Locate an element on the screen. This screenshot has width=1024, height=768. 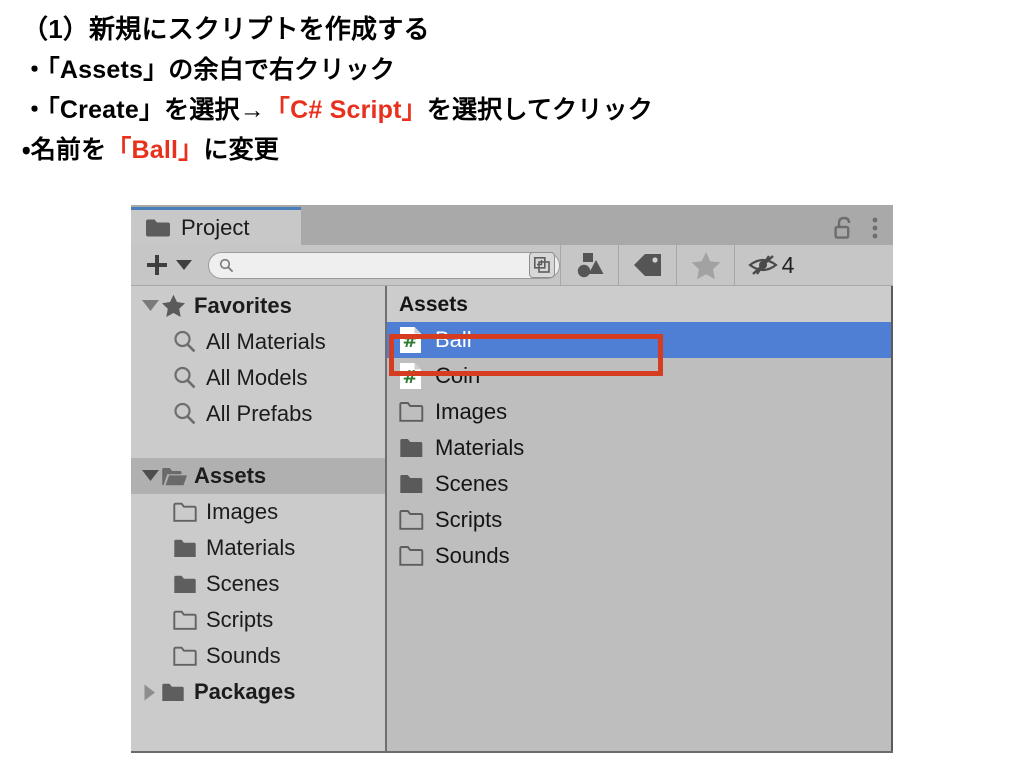
star-icon is located at coordinates (175, 306).